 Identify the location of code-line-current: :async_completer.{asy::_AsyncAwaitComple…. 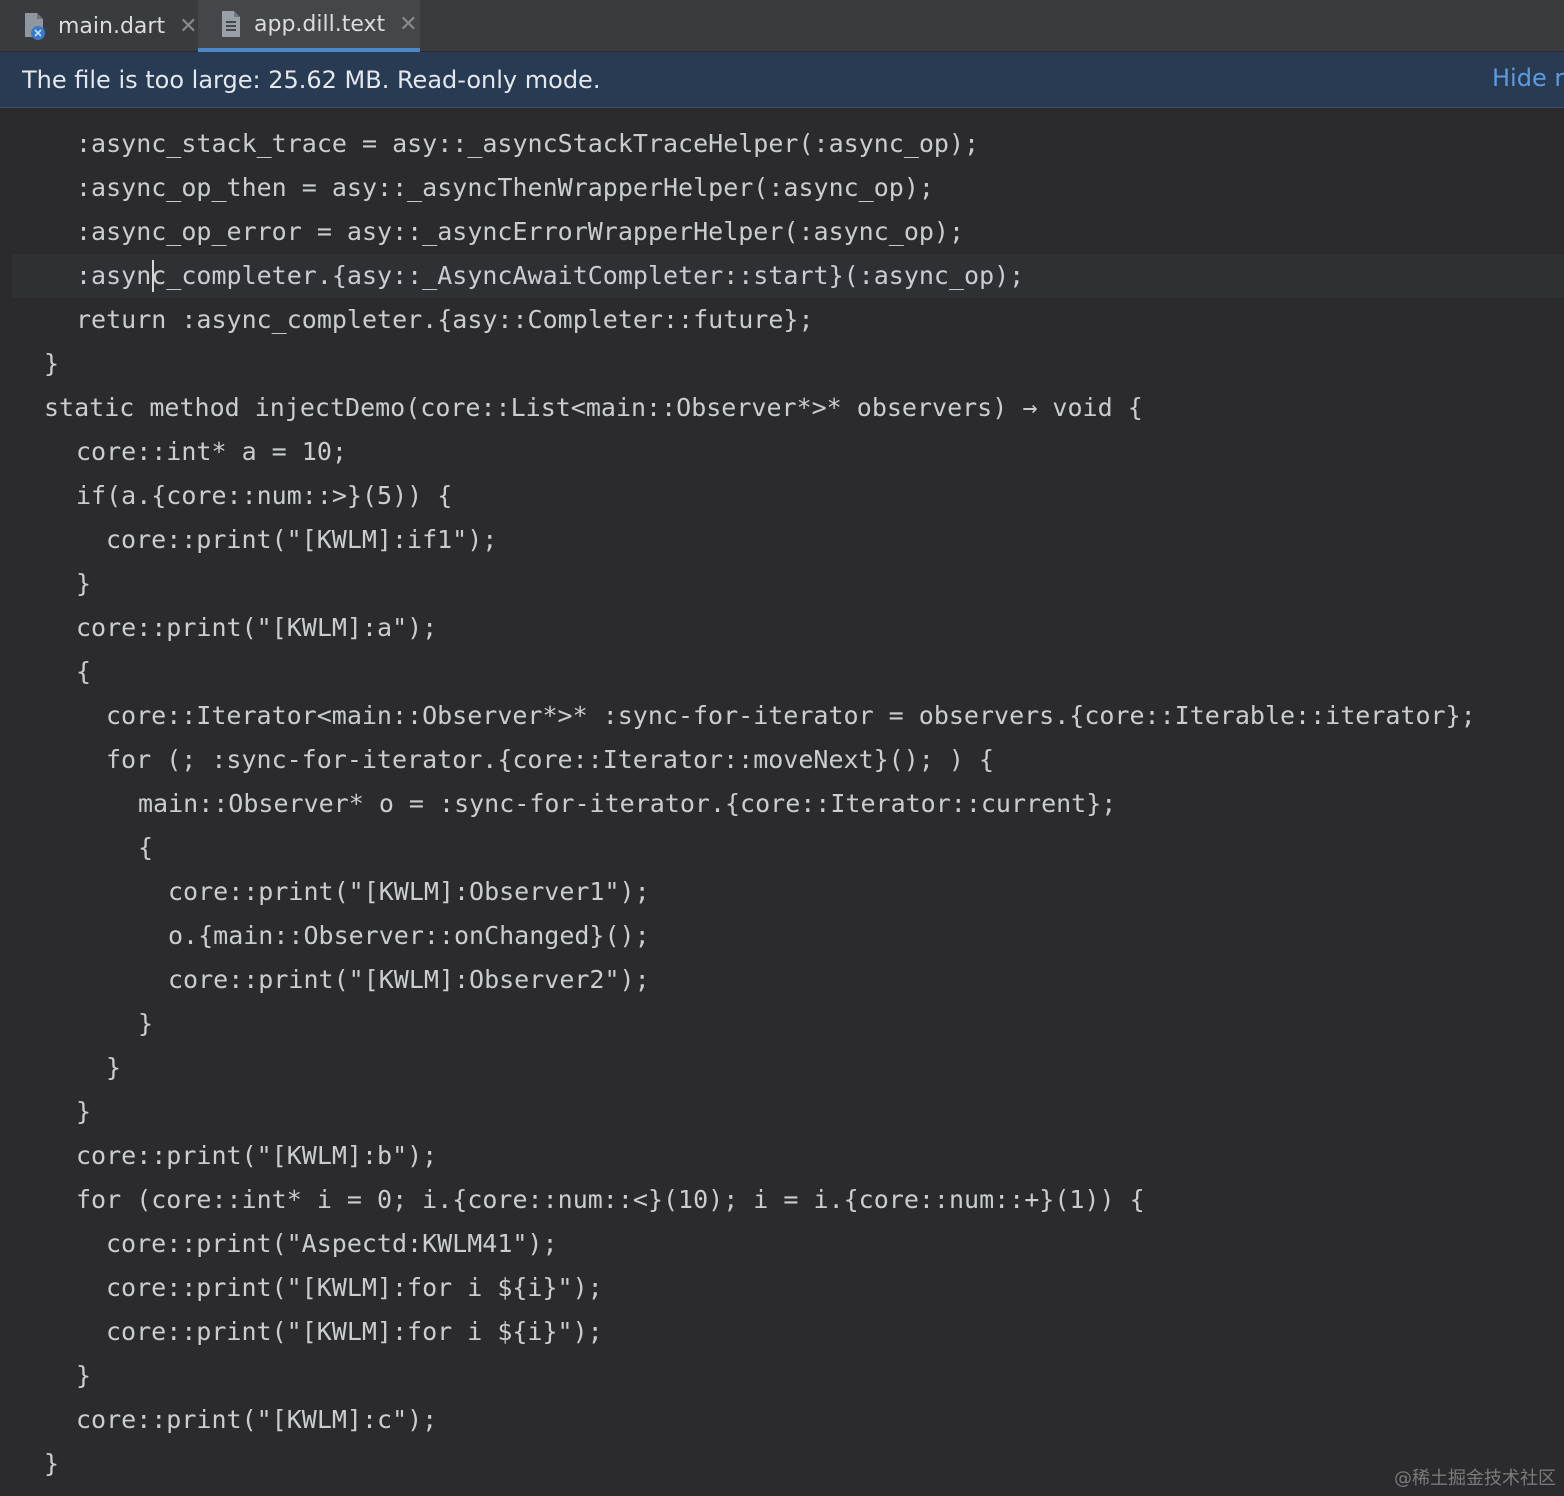
(788, 276).